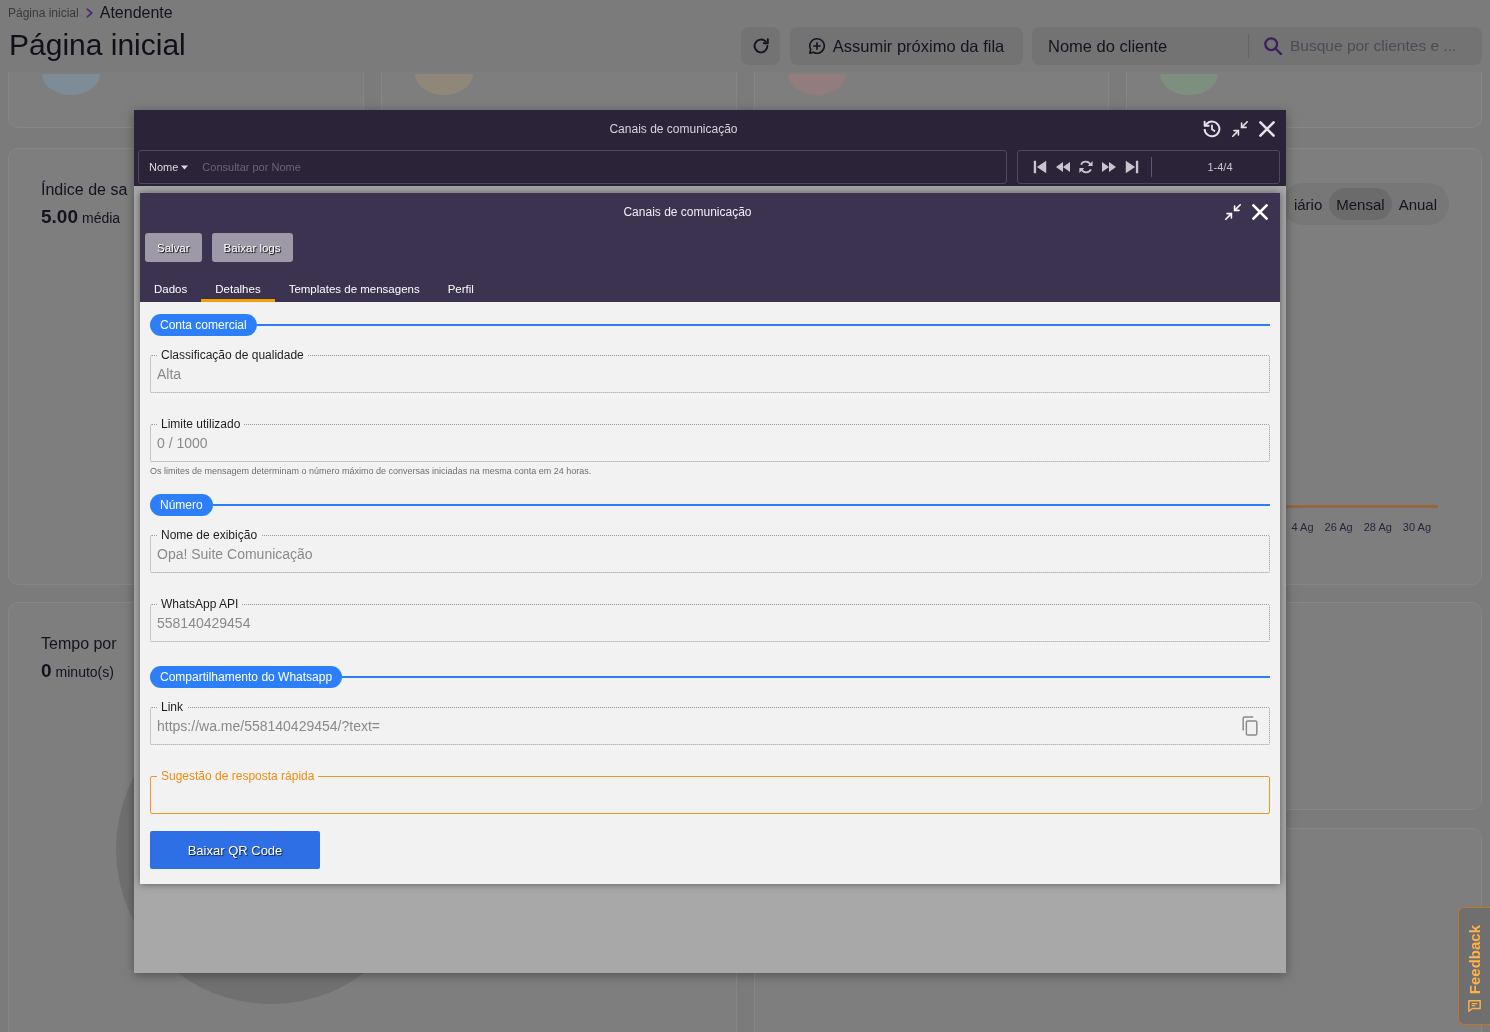 This screenshot has height=1032, width=1490. Describe the element at coordinates (89, 13) in the screenshot. I see `chevron-icon` at that location.